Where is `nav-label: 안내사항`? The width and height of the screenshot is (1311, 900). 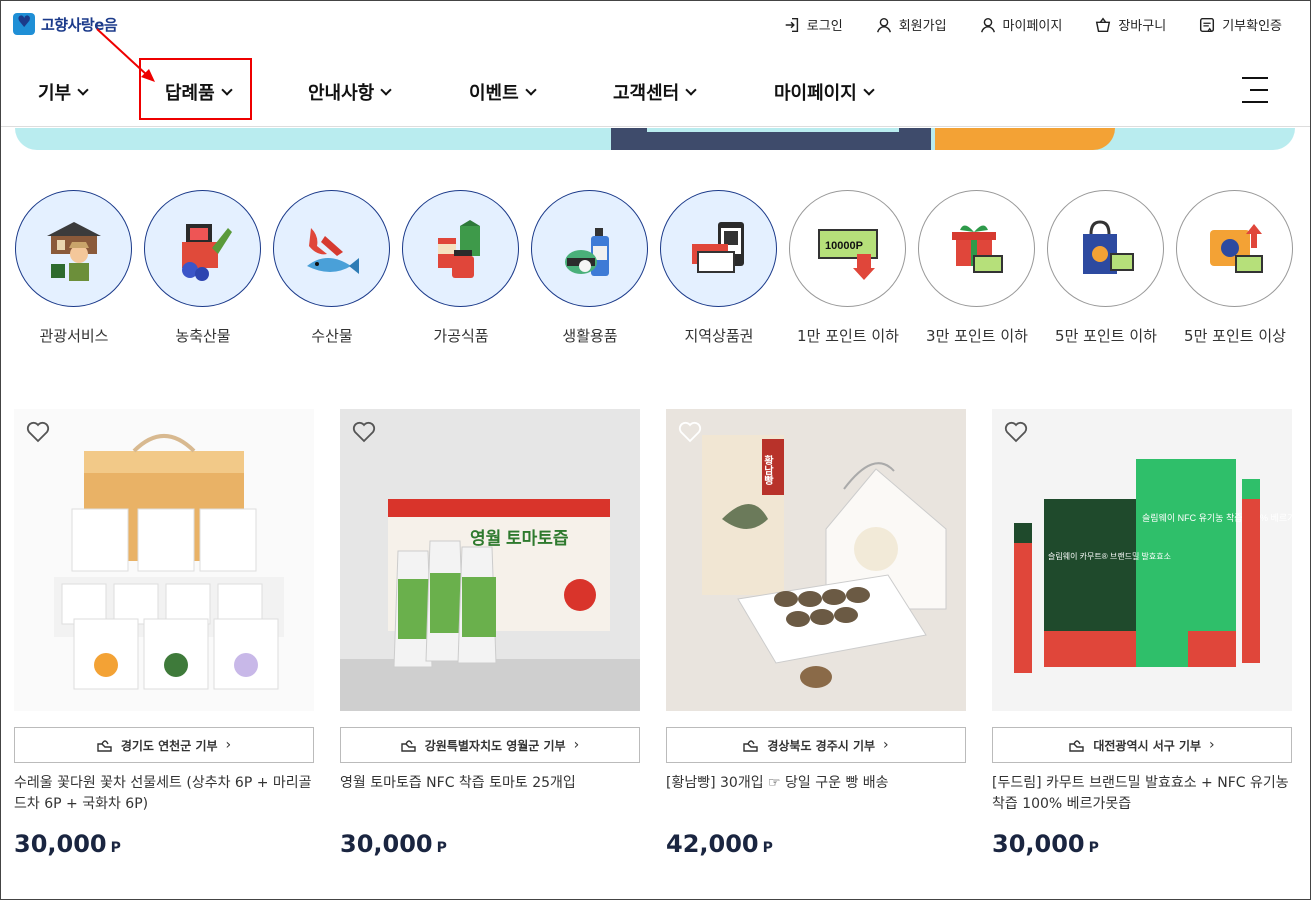 nav-label: 안내사항 is located at coordinates (341, 93).